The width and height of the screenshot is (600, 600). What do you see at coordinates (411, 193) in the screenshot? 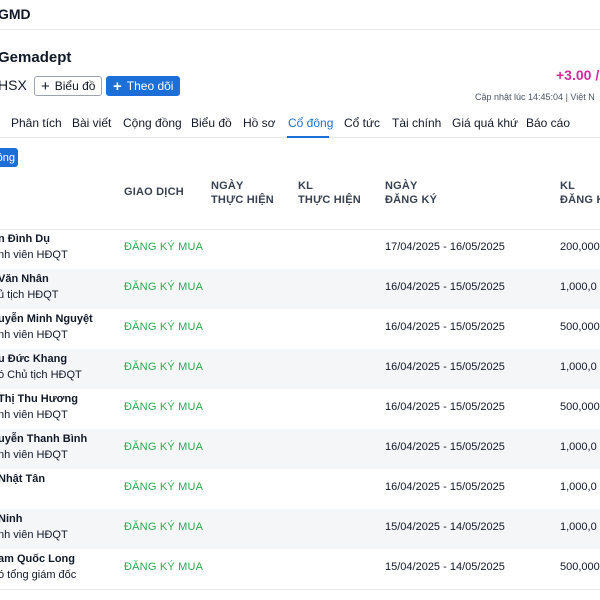
I see `header-reg-date: NGÀY ĐĂNG KÝ` at bounding box center [411, 193].